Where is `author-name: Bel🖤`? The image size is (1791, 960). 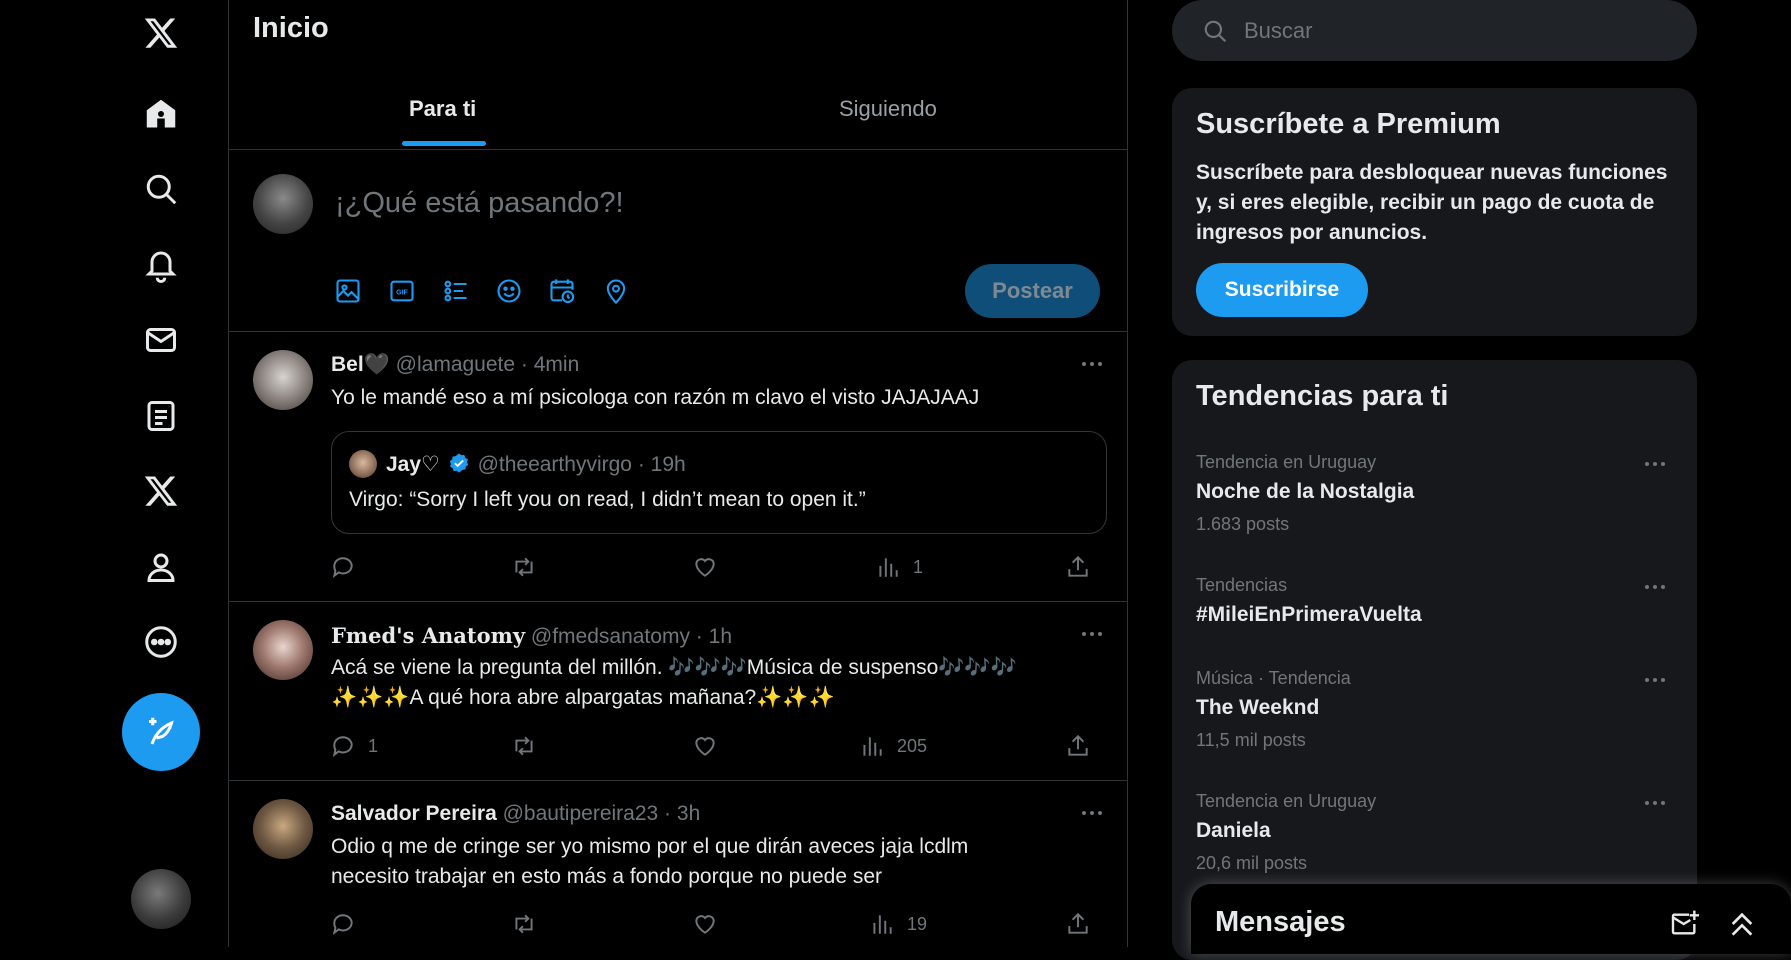
author-name: Bel🖤 is located at coordinates (360, 364).